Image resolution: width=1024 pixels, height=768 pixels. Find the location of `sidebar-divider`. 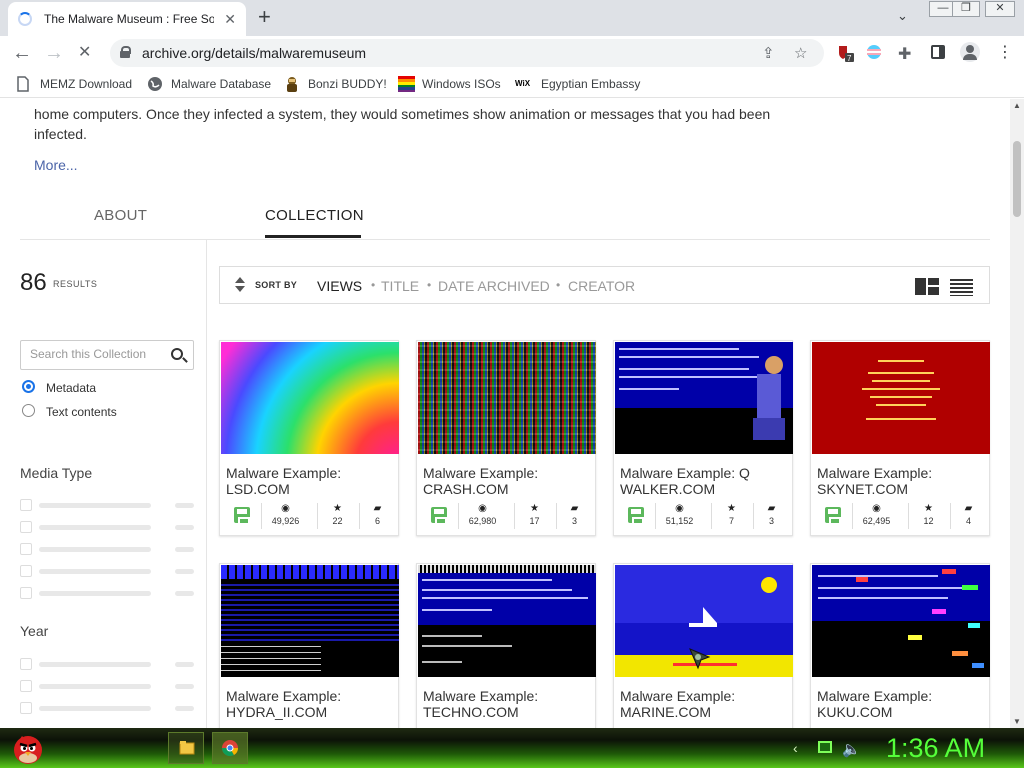

sidebar-divider is located at coordinates (206, 483).